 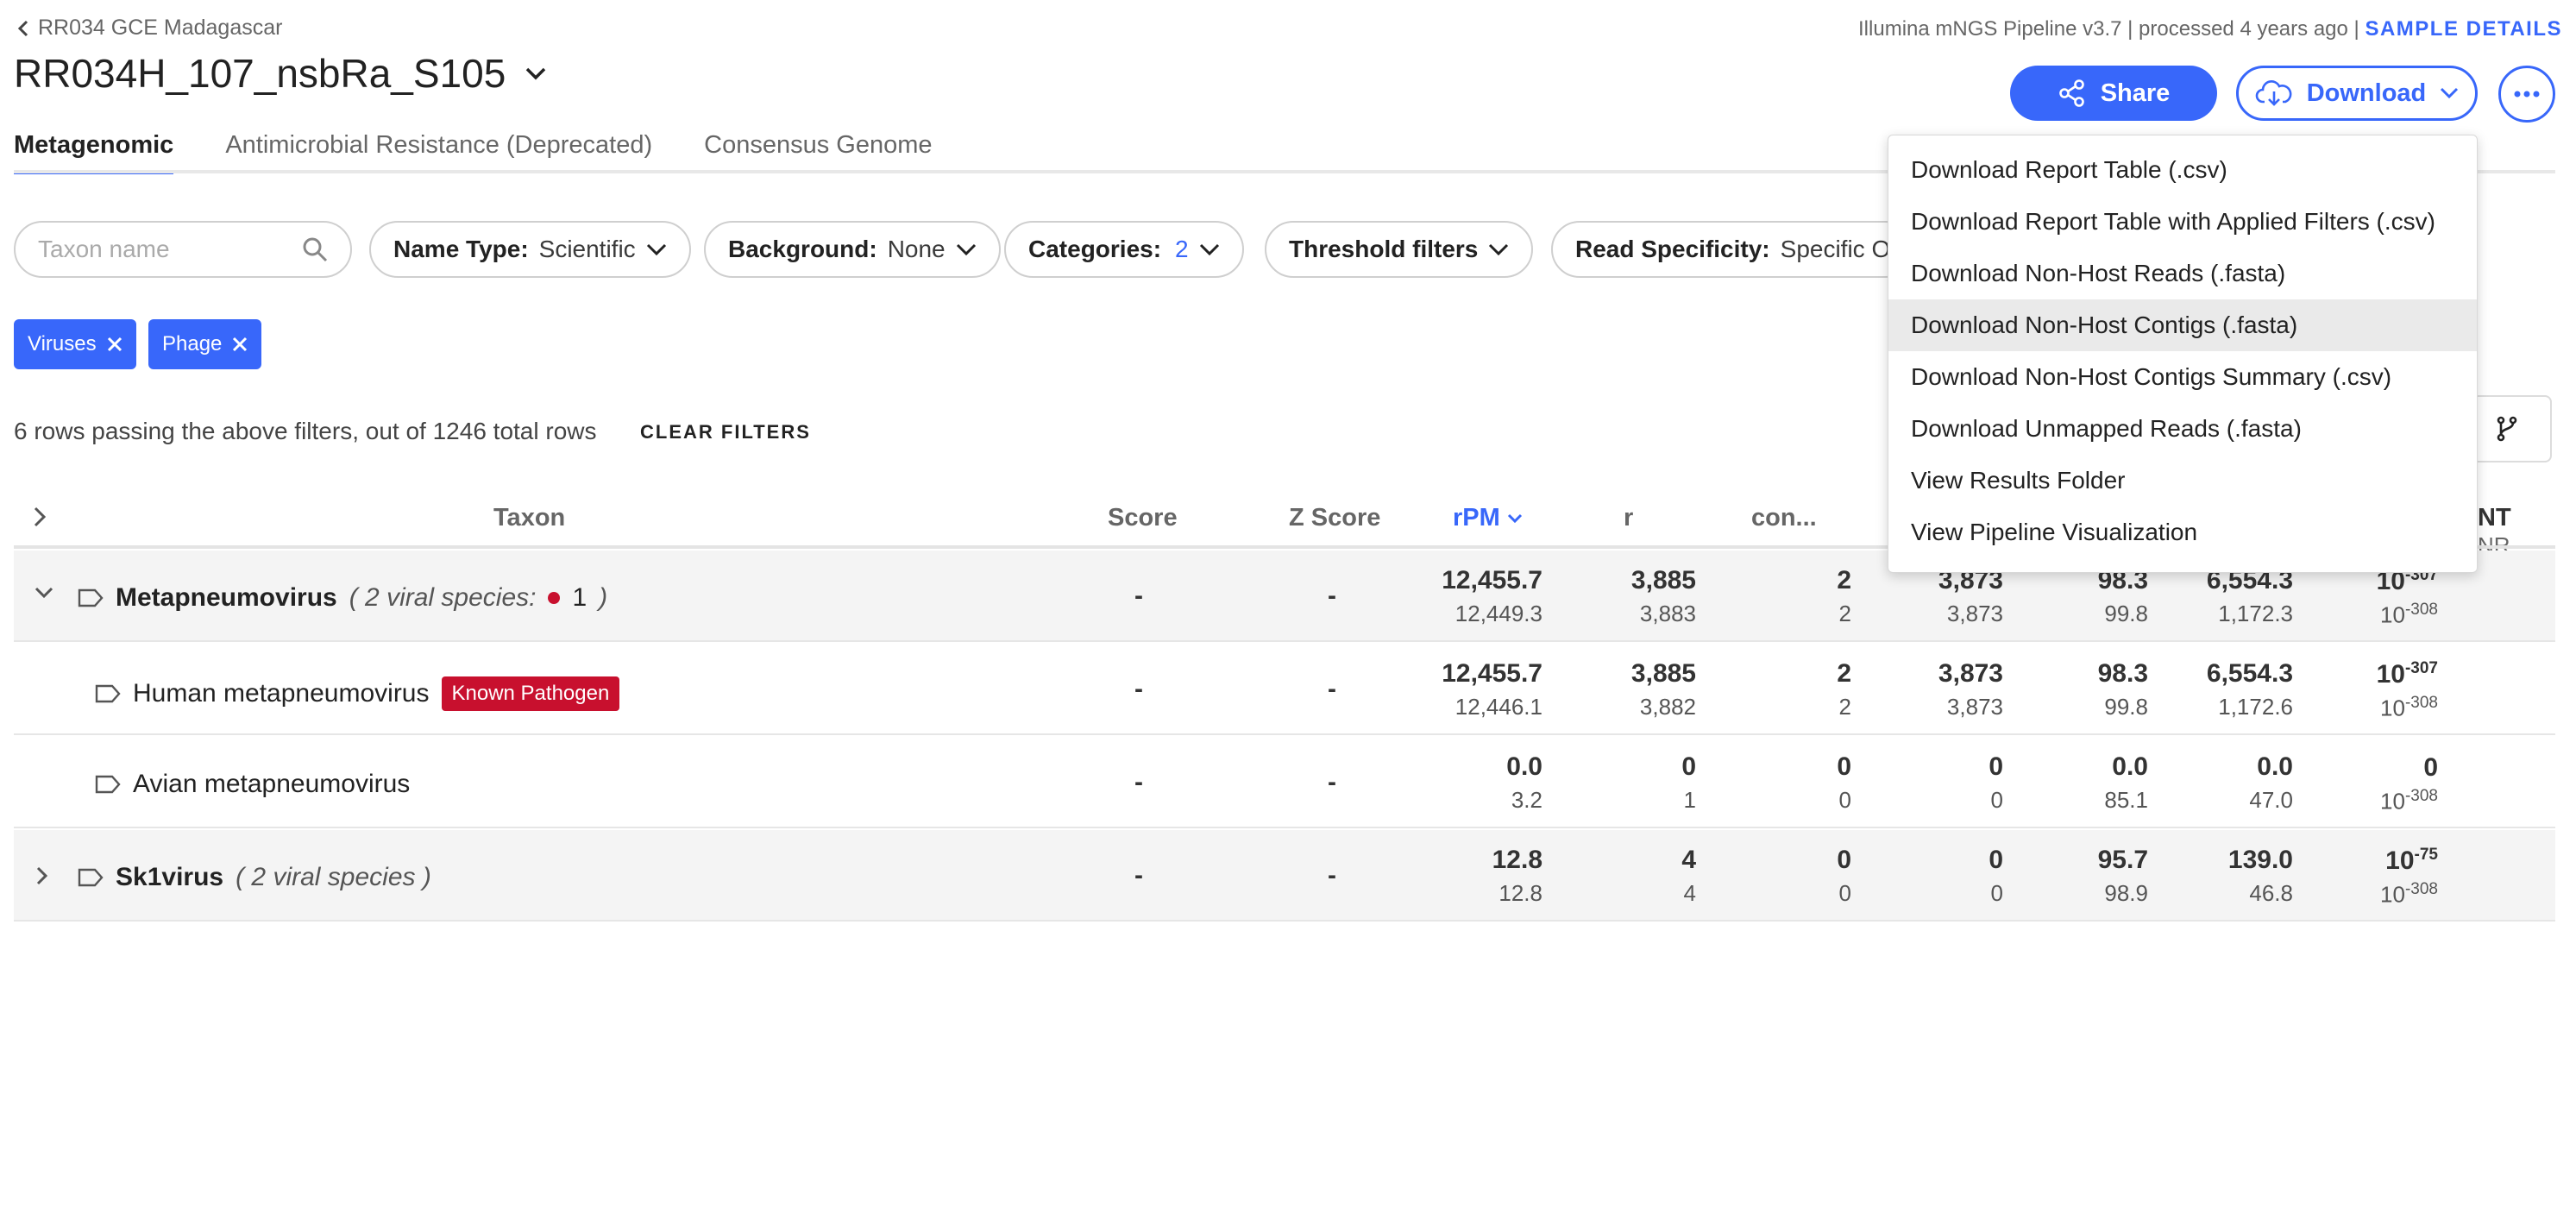 I want to click on alignment-length-nr: 1,172.3, so click(x=2255, y=613).